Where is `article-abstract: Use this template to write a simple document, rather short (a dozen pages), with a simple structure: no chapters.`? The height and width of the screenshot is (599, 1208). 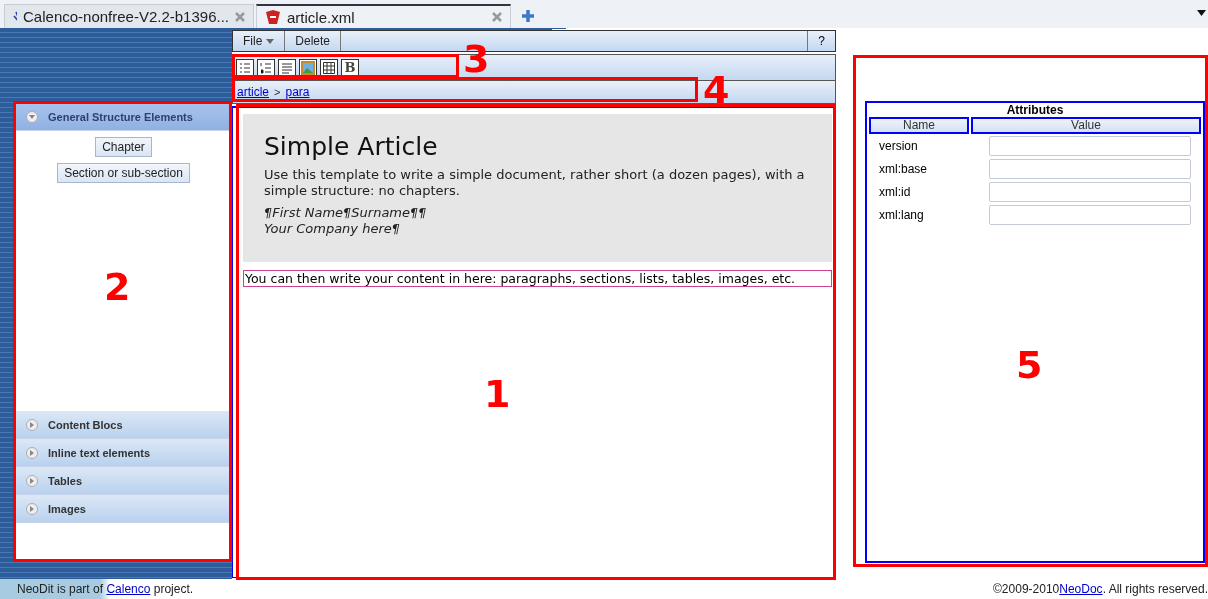
article-abstract: Use this template to write a simple document, rather short (a dozen pages), with a simple structure: no chapters. is located at coordinates (535, 183).